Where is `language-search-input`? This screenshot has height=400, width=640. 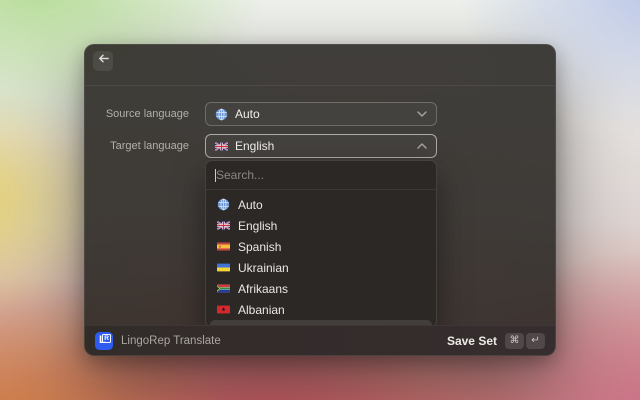 language-search-input is located at coordinates (321, 175).